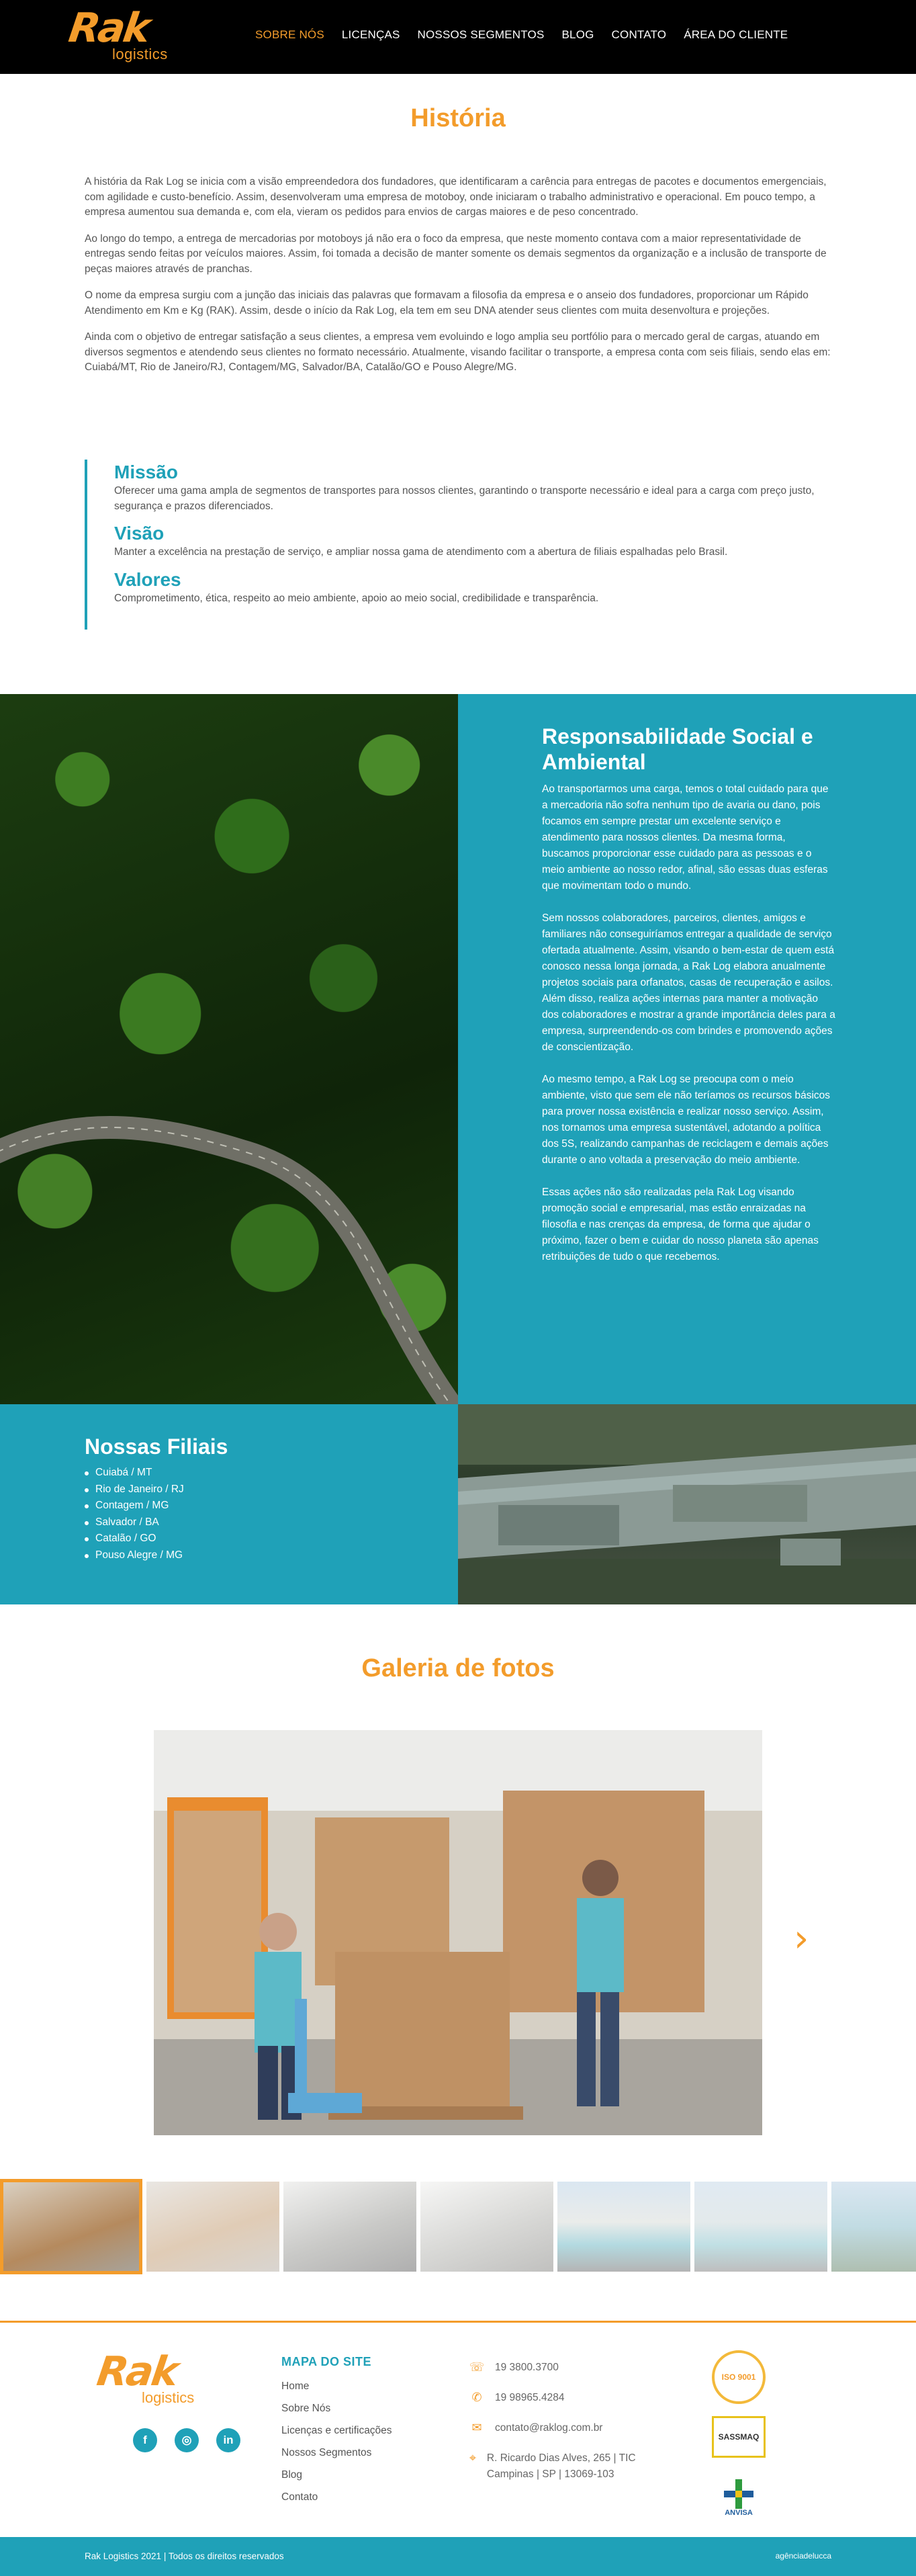 This screenshot has width=916, height=2576. I want to click on warehouse-graphic, so click(687, 1504).